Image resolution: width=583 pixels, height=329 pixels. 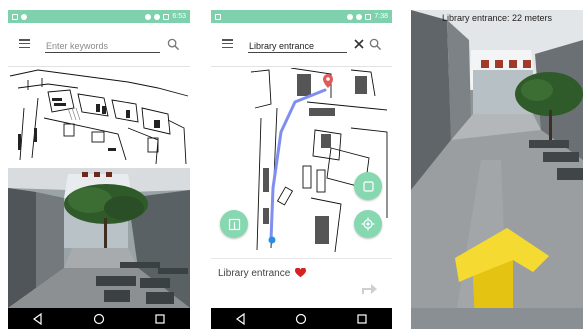 I want to click on floor-plan-icon, so click(x=234, y=224).